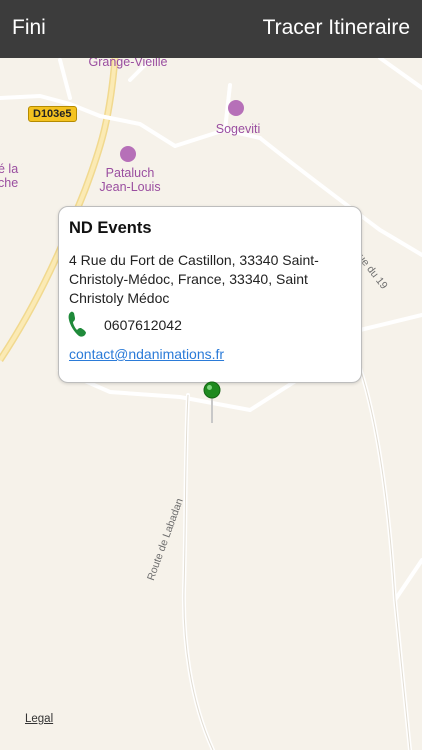  Describe the element at coordinates (211, 29) in the screenshot. I see `top-bar: Fini Tracer Itineraire` at that location.